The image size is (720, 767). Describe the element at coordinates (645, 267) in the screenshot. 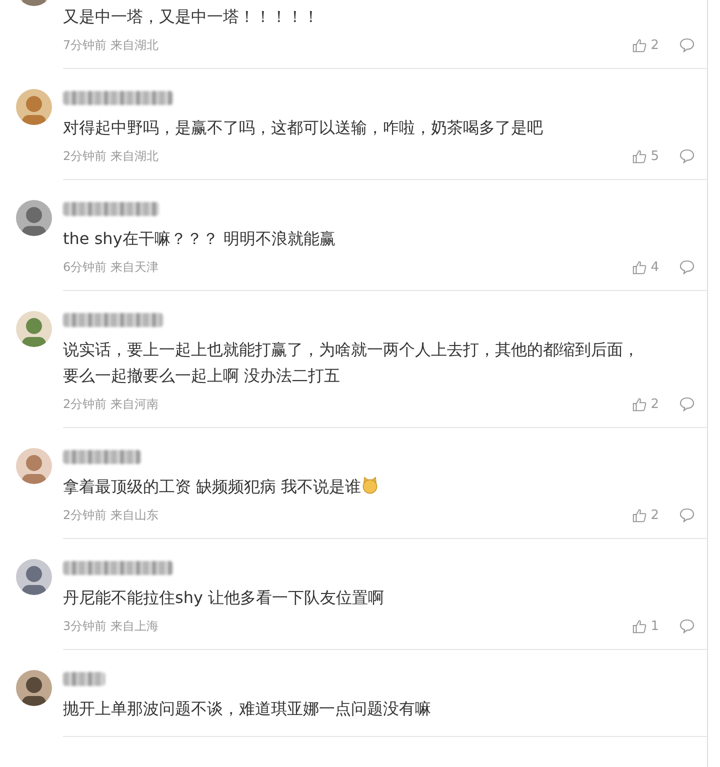

I see `like-button: 4` at that location.